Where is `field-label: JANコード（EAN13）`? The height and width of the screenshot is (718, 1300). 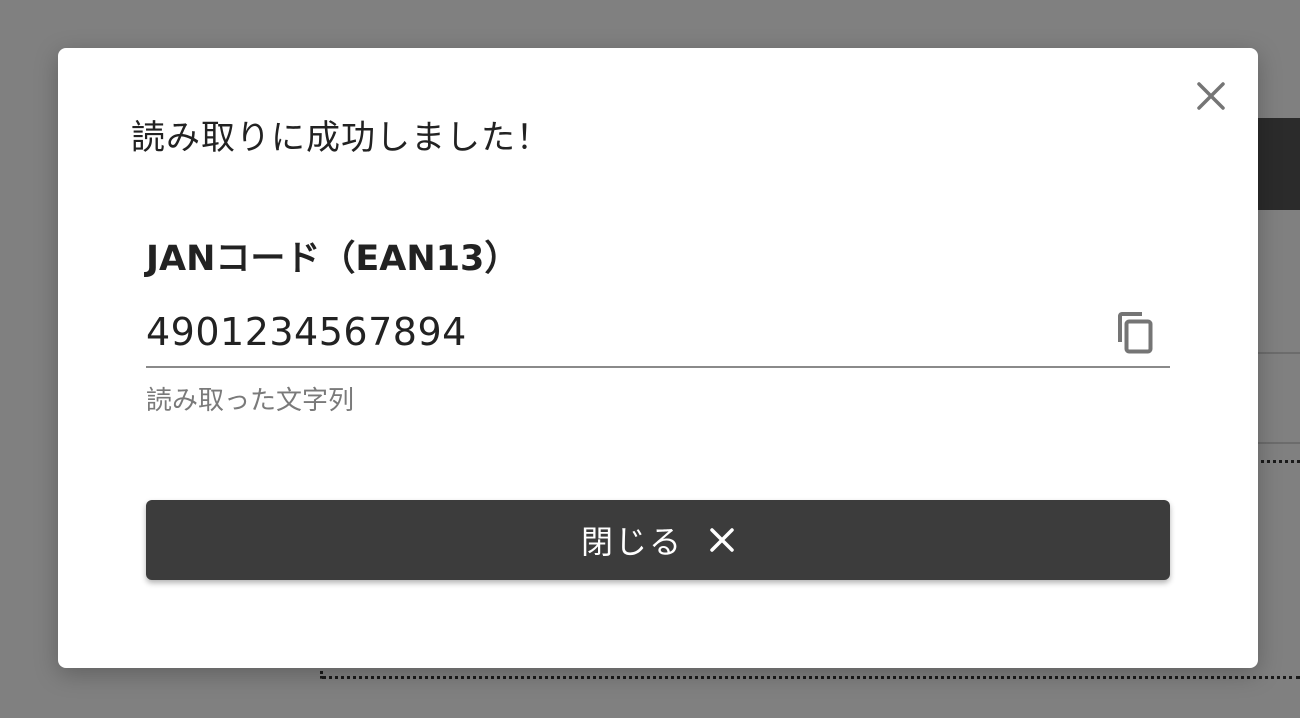 field-label: JANコード（EAN13） is located at coordinates (333, 259).